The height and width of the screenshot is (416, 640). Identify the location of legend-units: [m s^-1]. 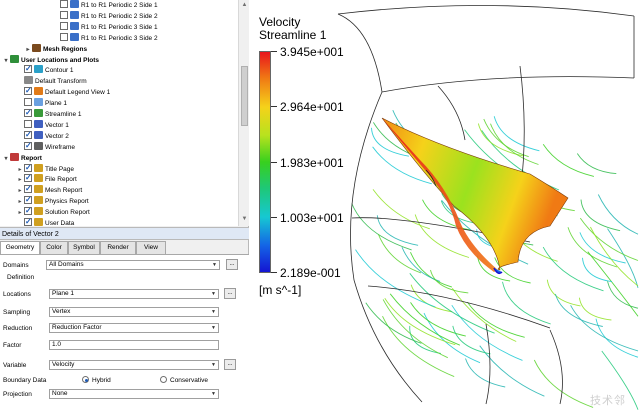
(280, 290).